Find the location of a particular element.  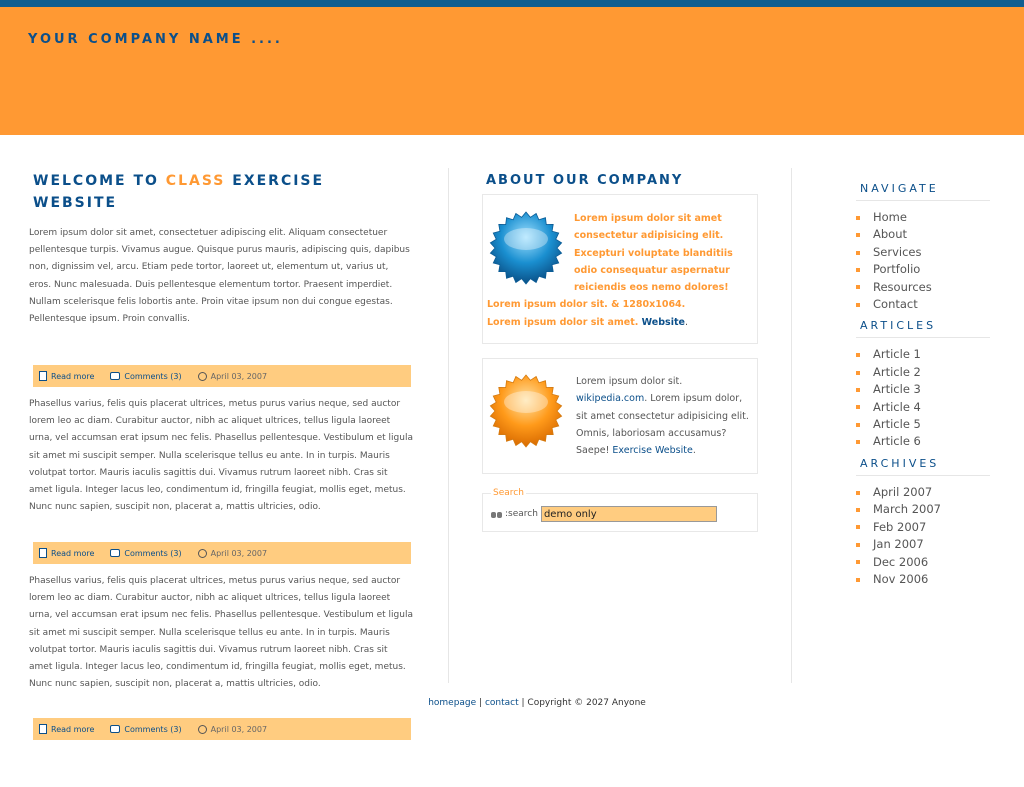

archive-item: Feb 2007 is located at coordinates (923, 527).